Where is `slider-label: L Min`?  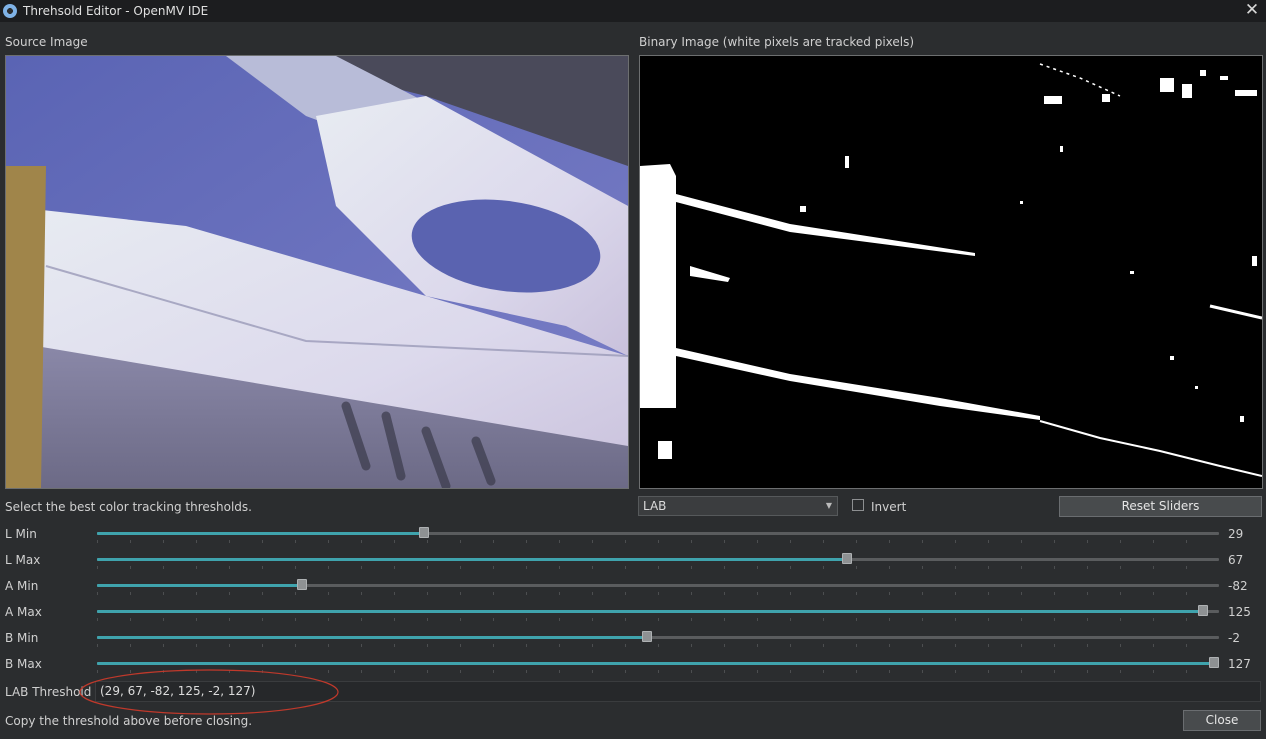
slider-label: L Min is located at coordinates (21, 534).